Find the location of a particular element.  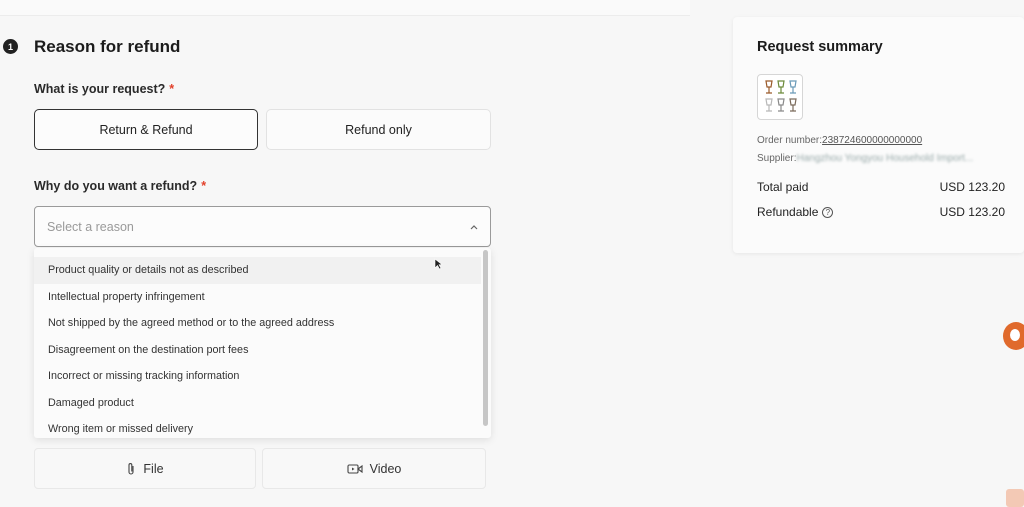

refundable-value: USD 123.20 is located at coordinates (972, 212).